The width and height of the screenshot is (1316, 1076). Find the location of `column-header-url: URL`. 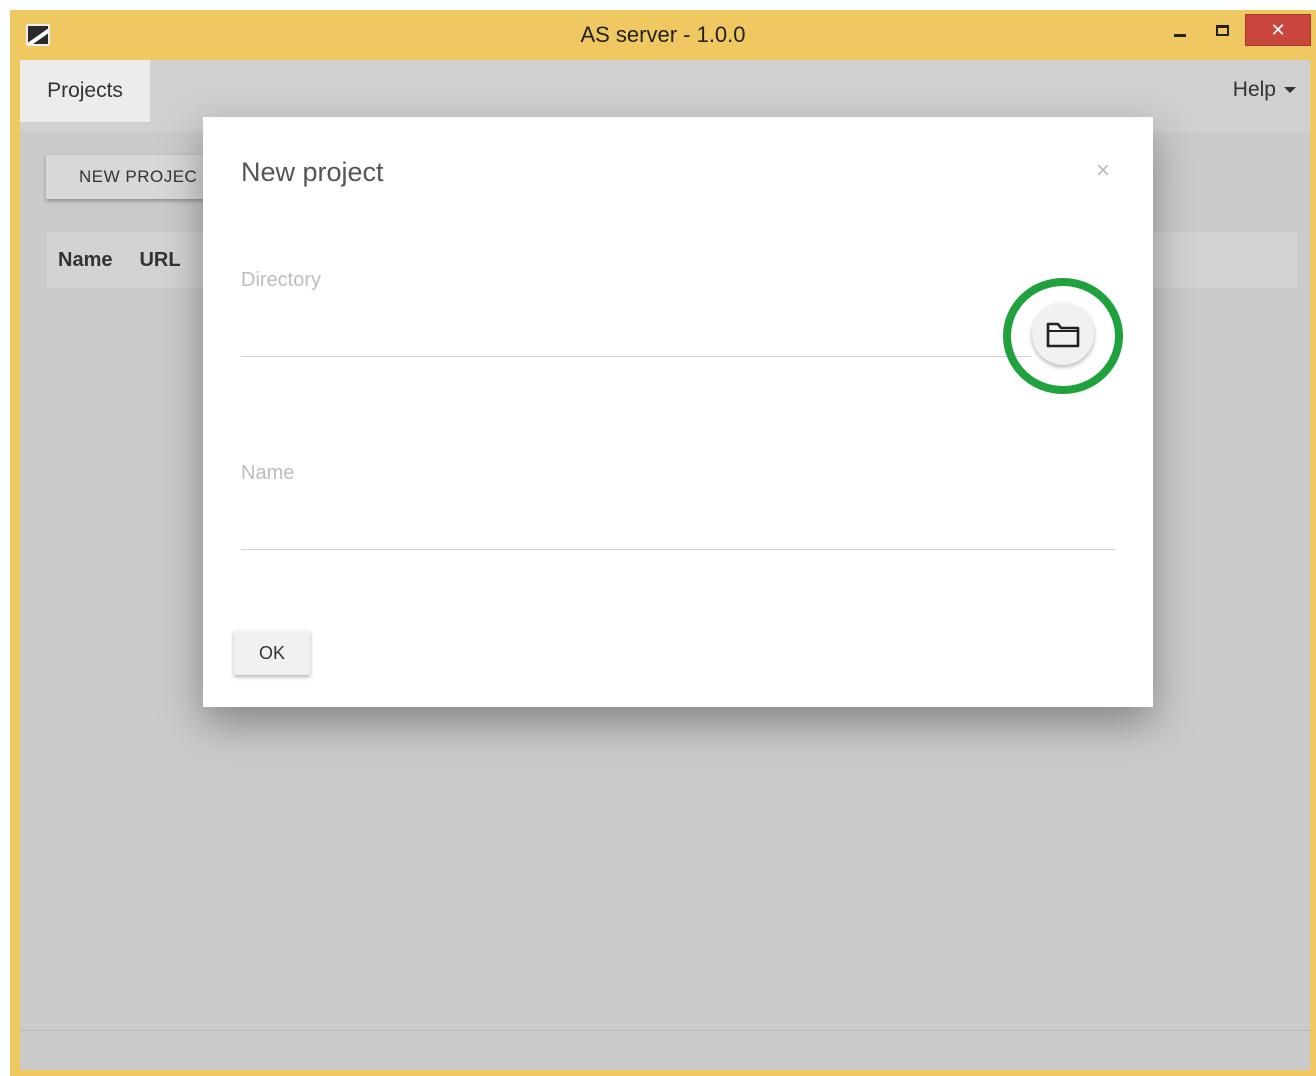

column-header-url: URL is located at coordinates (159, 260).